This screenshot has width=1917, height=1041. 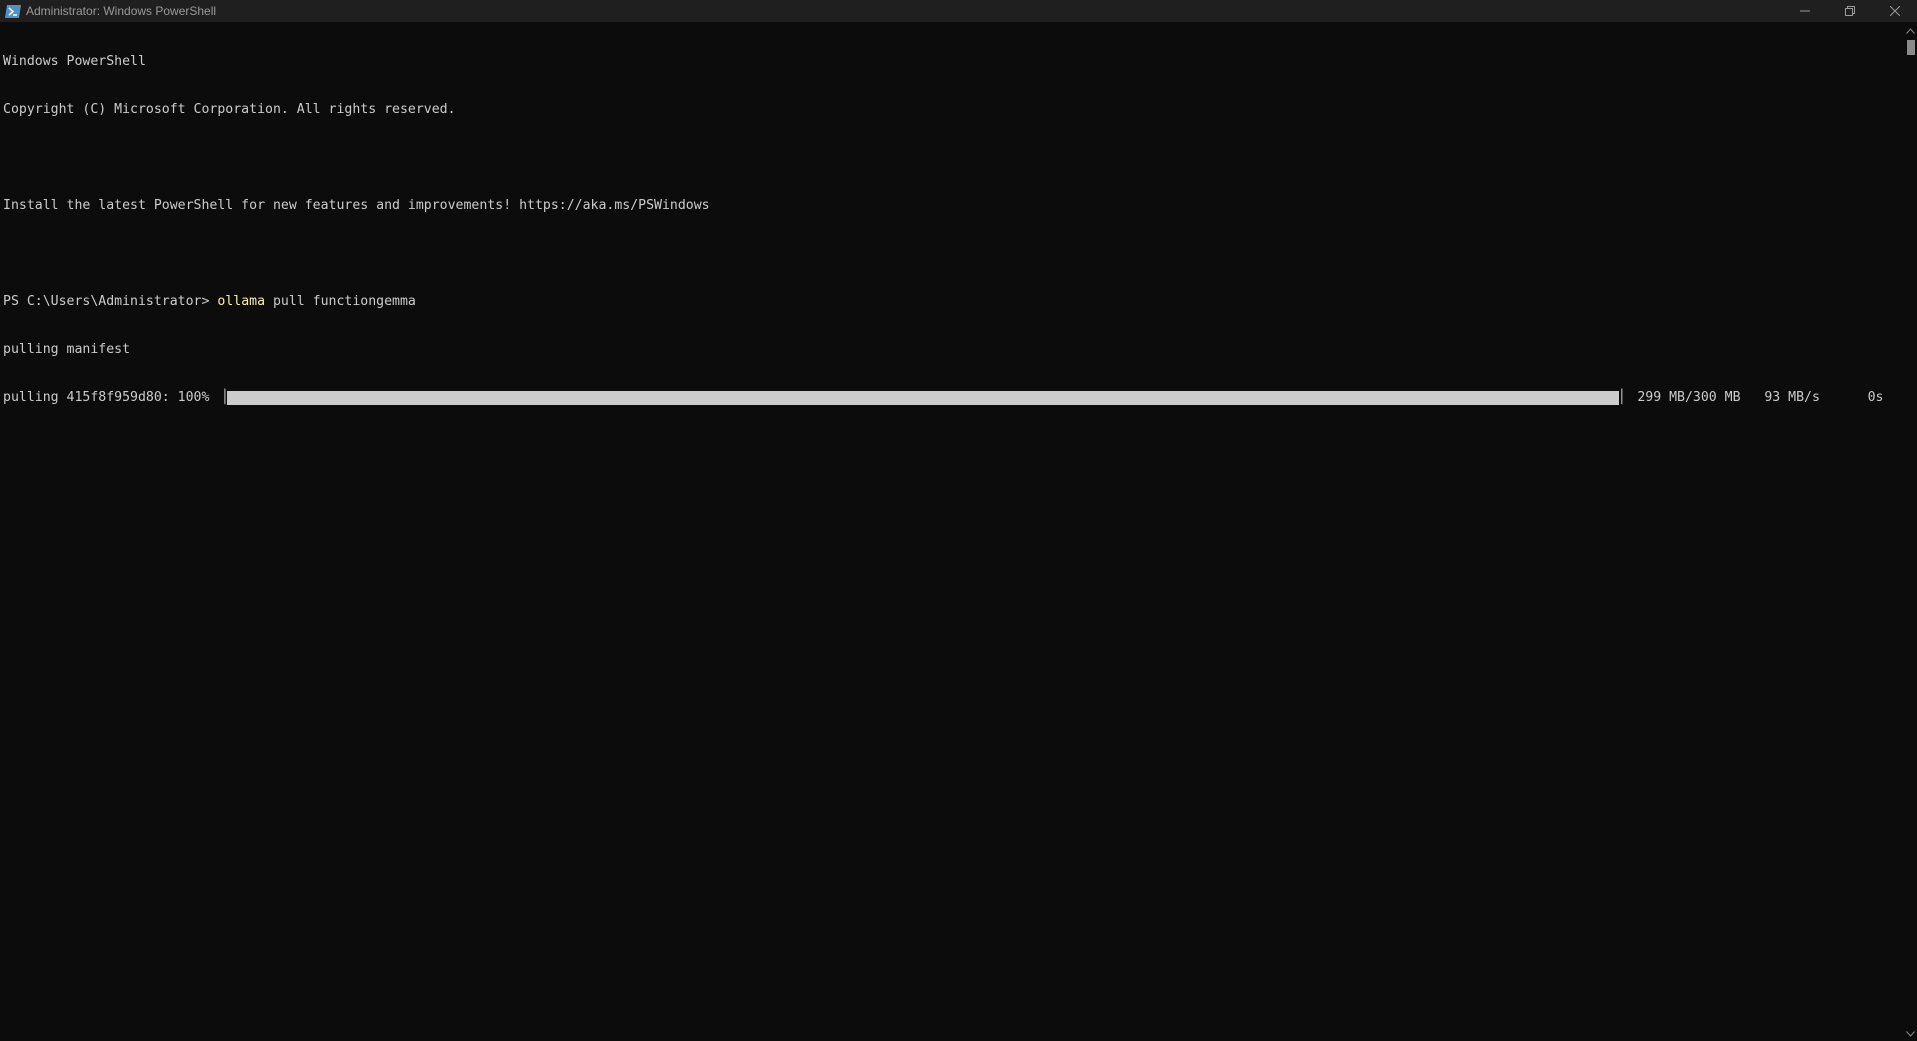 What do you see at coordinates (1780, 397) in the screenshot?
I see `progress-speed: 93 MB/s` at bounding box center [1780, 397].